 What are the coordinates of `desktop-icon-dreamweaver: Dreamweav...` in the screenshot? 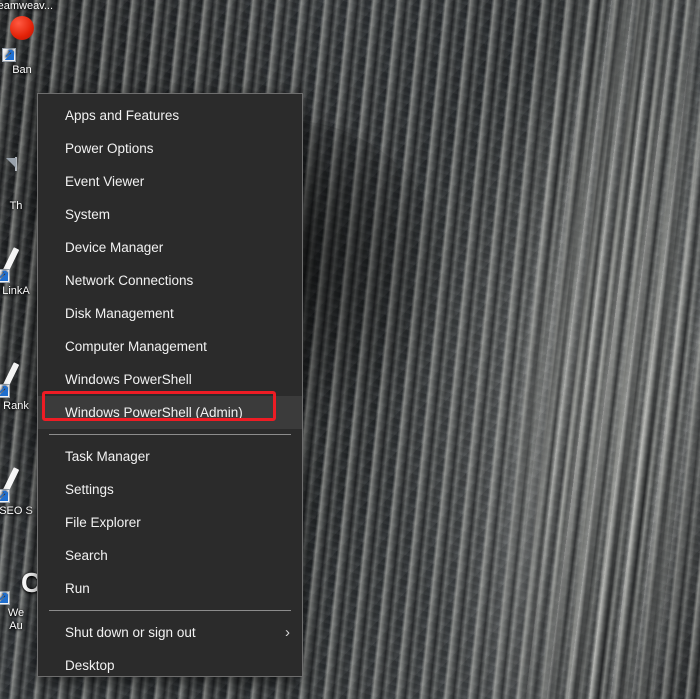 It's located at (26, 6).